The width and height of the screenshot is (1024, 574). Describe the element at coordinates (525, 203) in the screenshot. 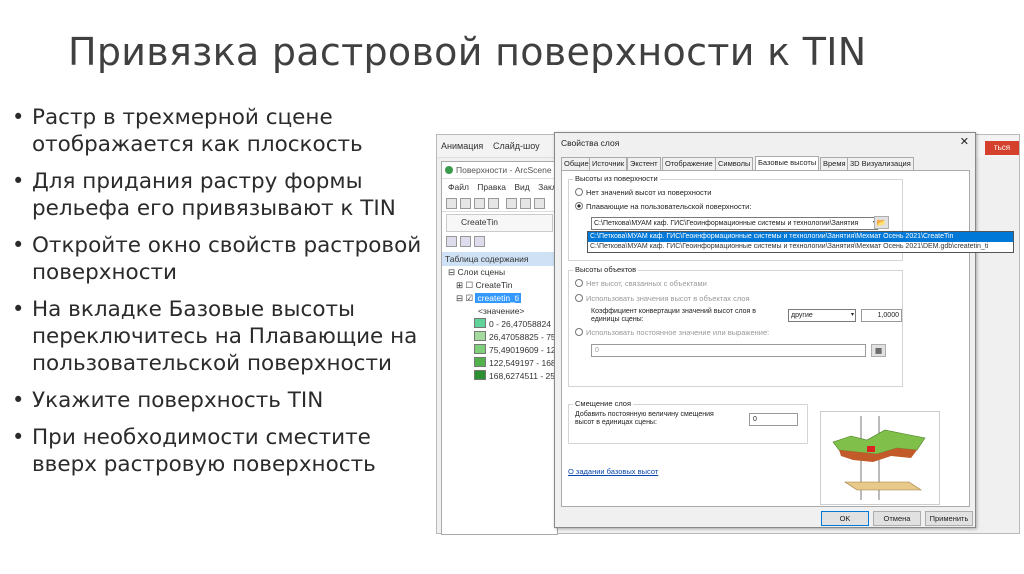

I see `copy-icon` at that location.